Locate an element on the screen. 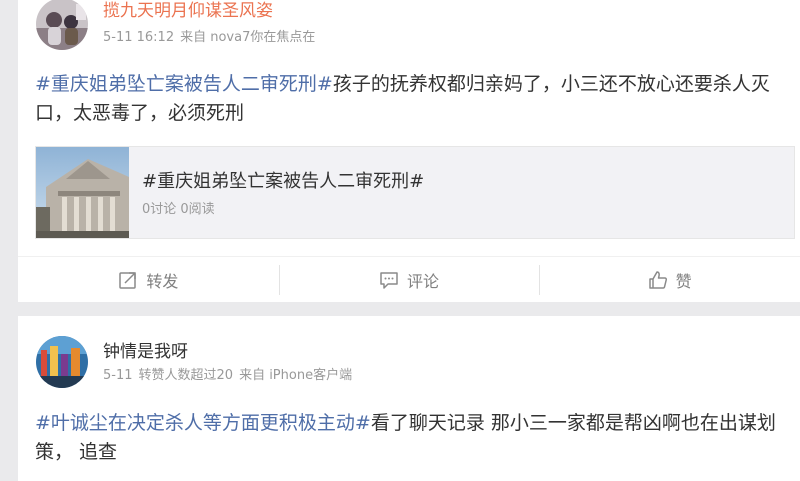  repost-button: 转发 is located at coordinates (148, 280).